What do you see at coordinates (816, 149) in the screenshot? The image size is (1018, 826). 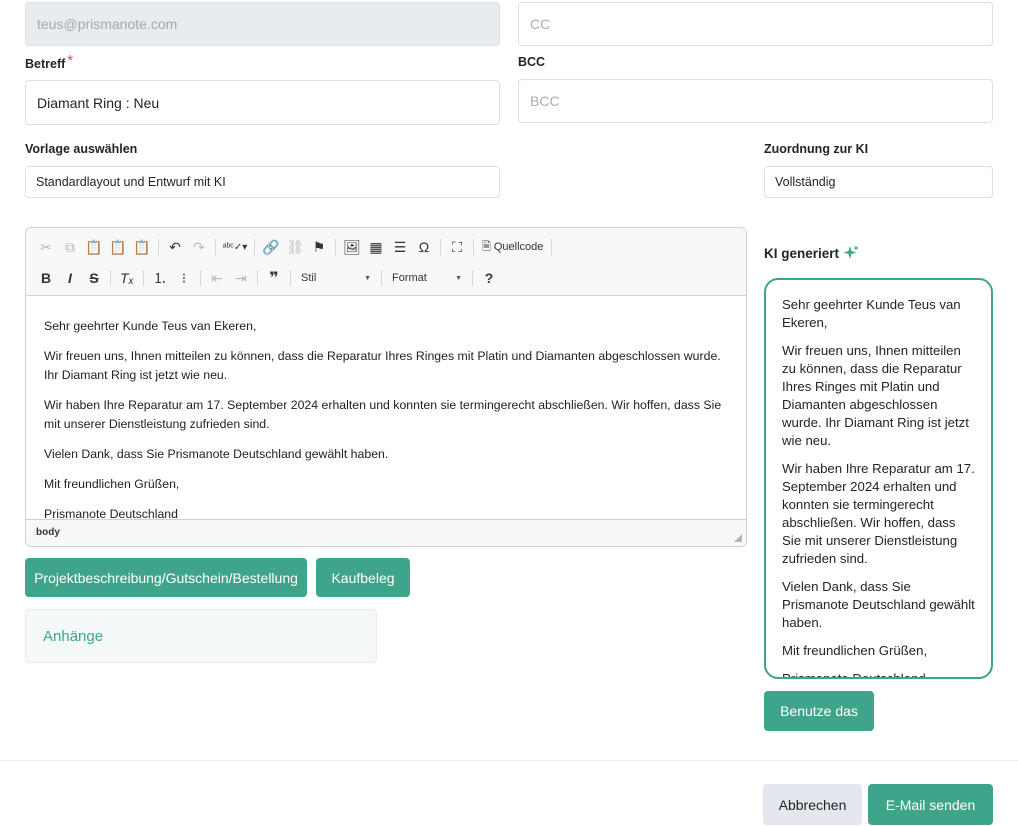 I see `ai-mapping-label: Zuordnung zur KI` at bounding box center [816, 149].